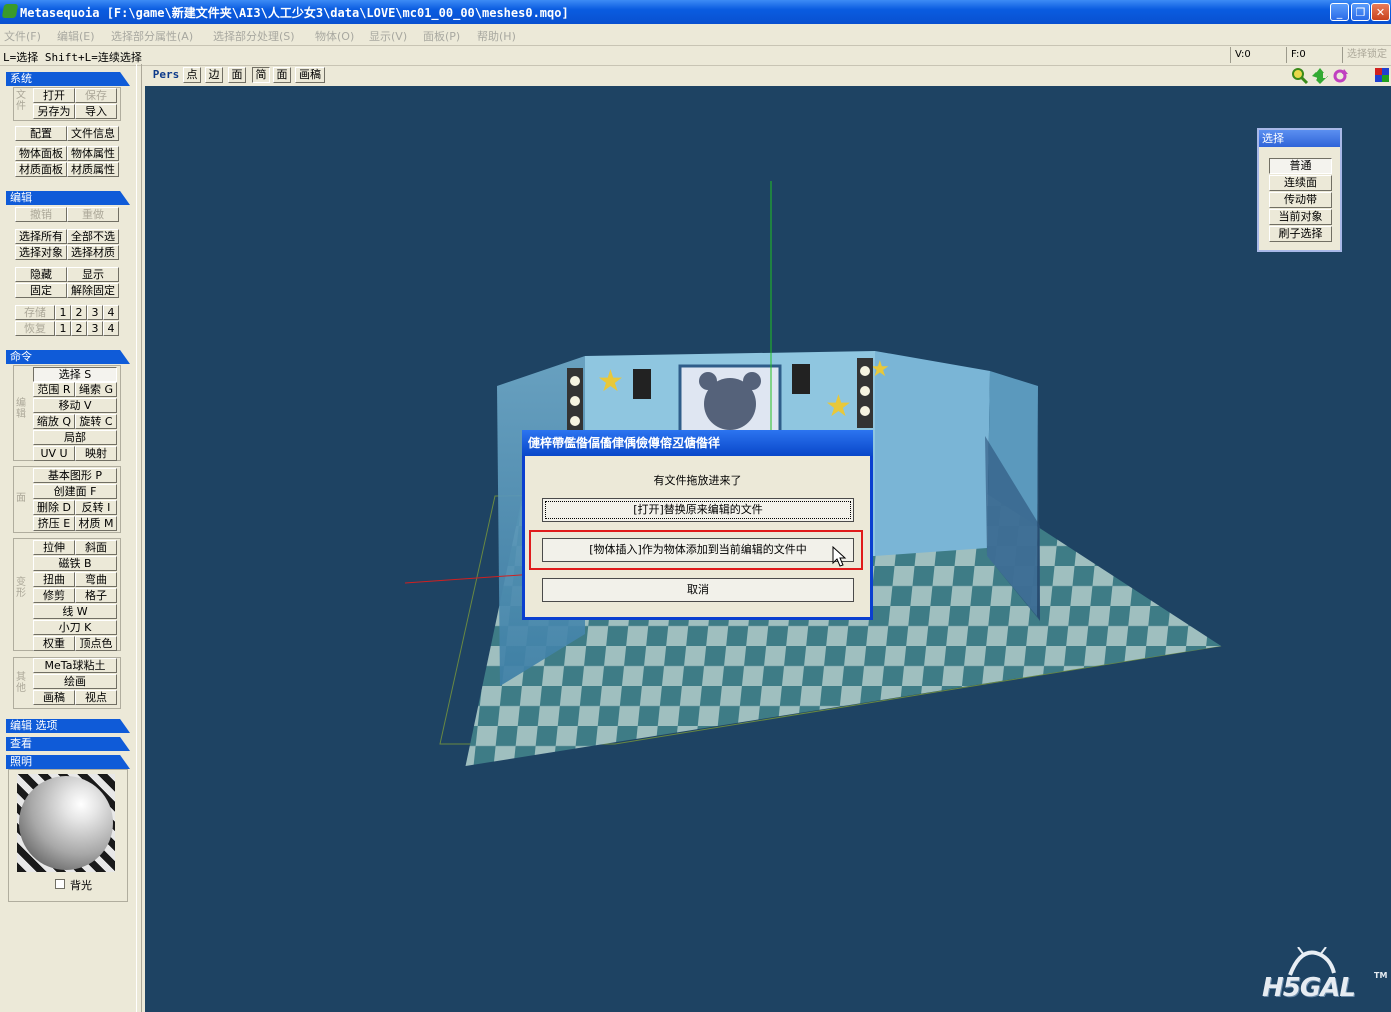 Image resolution: width=1391 pixels, height=1012 pixels. Describe the element at coordinates (41, 169) in the screenshot. I see `material-panel-button: 材质面板` at that location.